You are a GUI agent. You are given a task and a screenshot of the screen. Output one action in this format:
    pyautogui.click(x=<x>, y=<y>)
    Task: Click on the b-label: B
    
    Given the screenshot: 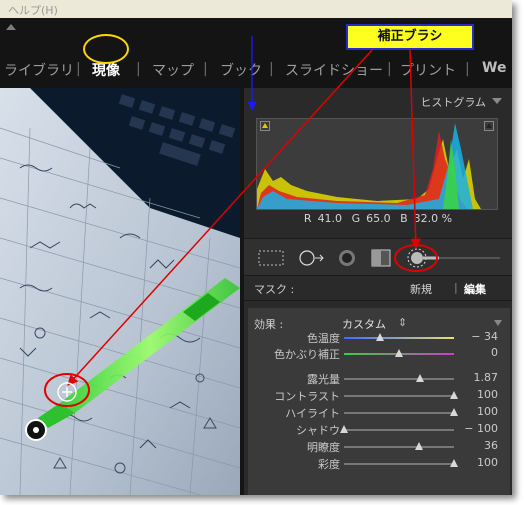 What is the action you would take?
    pyautogui.click(x=404, y=218)
    